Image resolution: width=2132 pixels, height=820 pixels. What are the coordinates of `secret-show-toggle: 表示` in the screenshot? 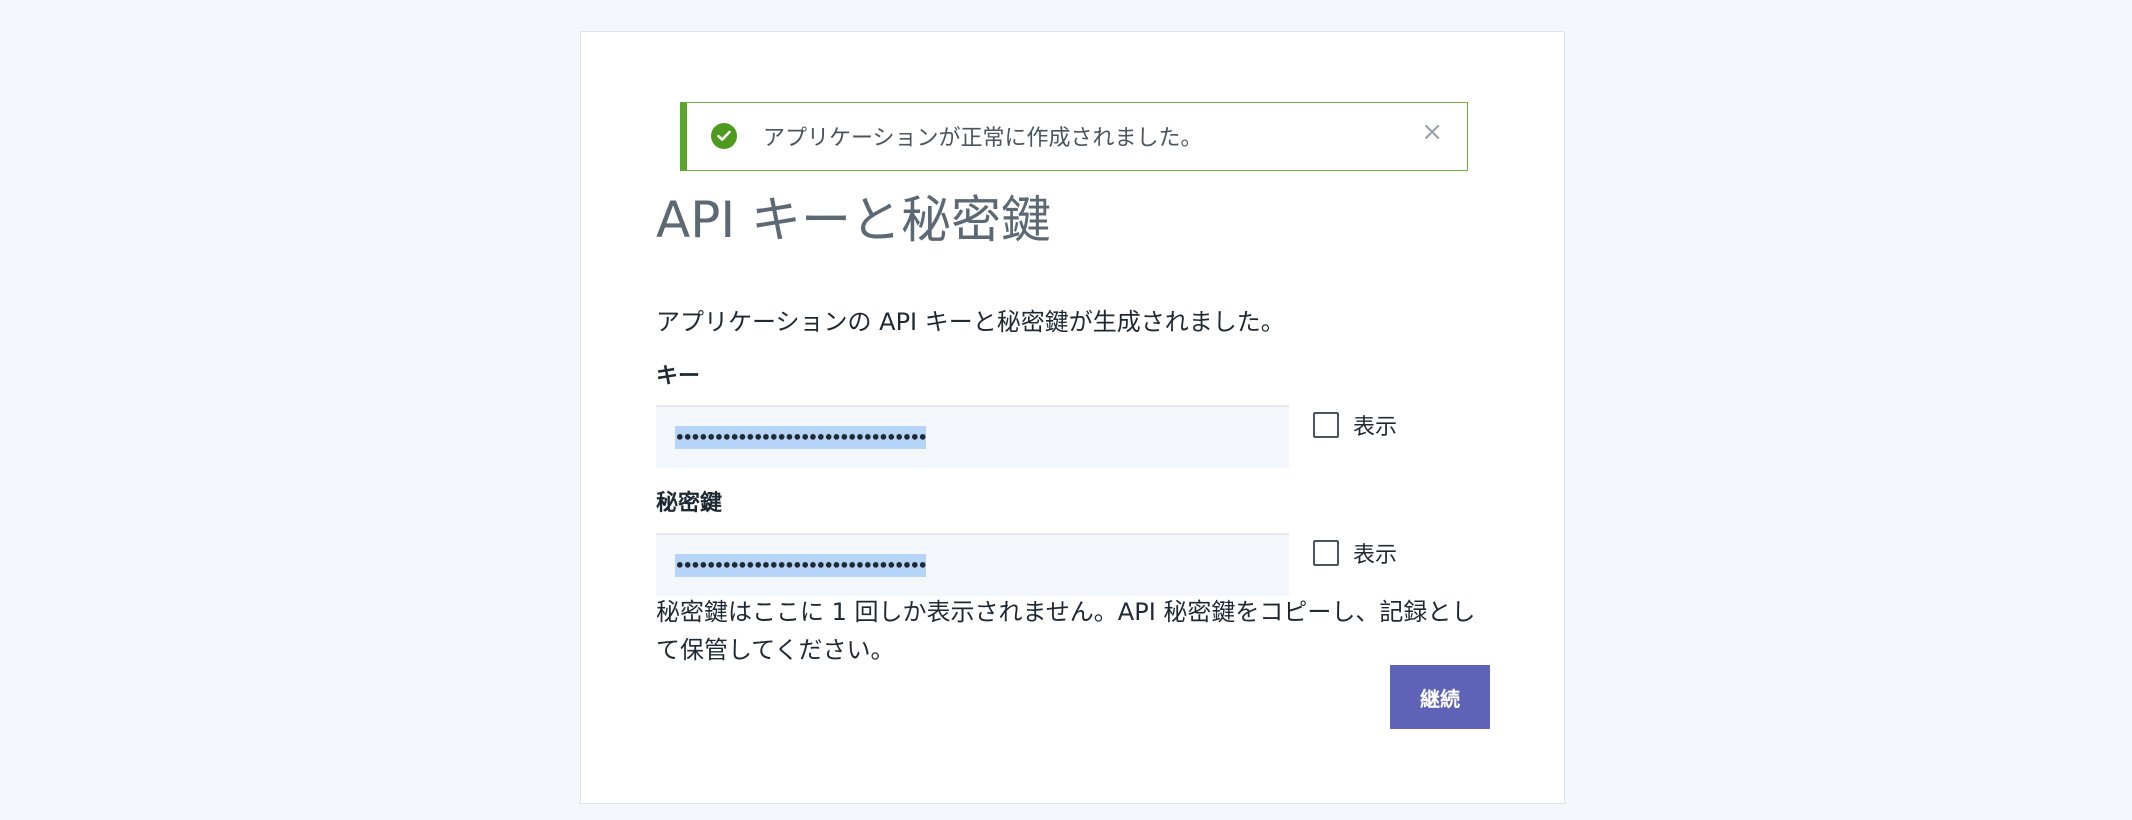 It's located at (1355, 553).